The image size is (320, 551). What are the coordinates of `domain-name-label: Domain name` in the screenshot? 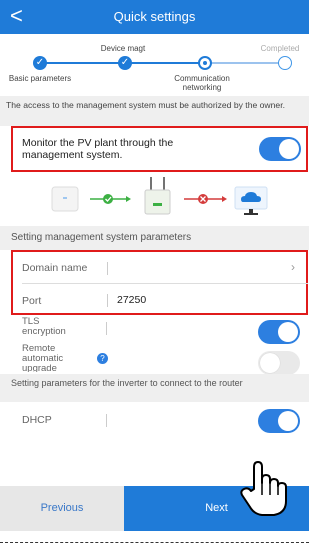 It's located at (55, 268).